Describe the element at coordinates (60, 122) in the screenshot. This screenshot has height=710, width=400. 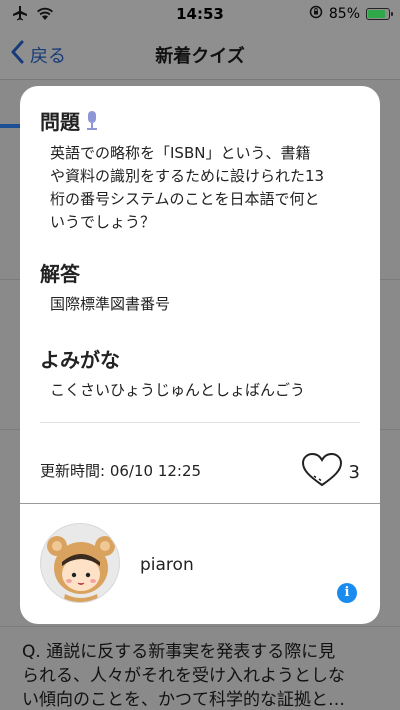
I see `question-heading-label: 問題` at that location.